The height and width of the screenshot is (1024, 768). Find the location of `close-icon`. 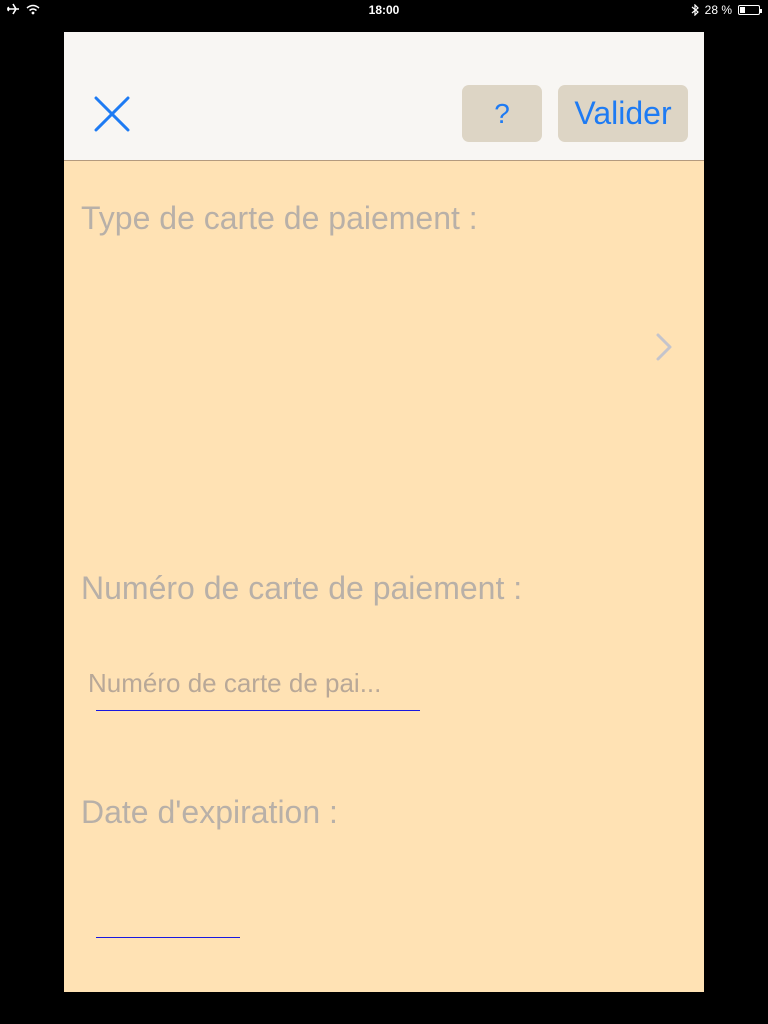

close-icon is located at coordinates (112, 114).